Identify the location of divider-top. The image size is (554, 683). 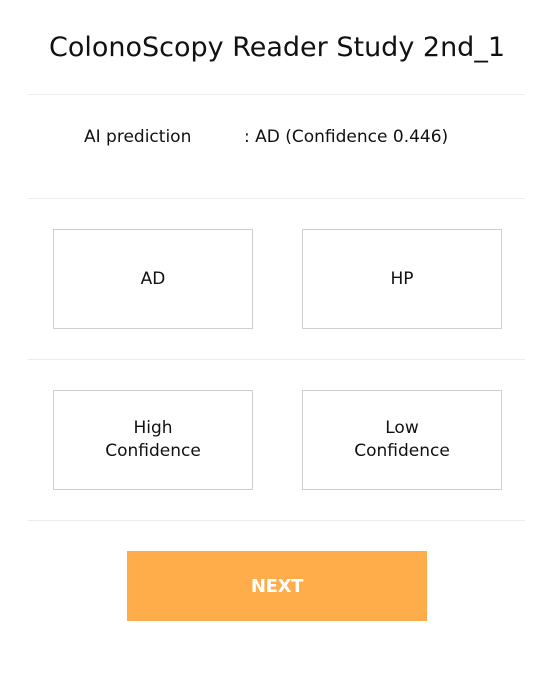
(276, 94).